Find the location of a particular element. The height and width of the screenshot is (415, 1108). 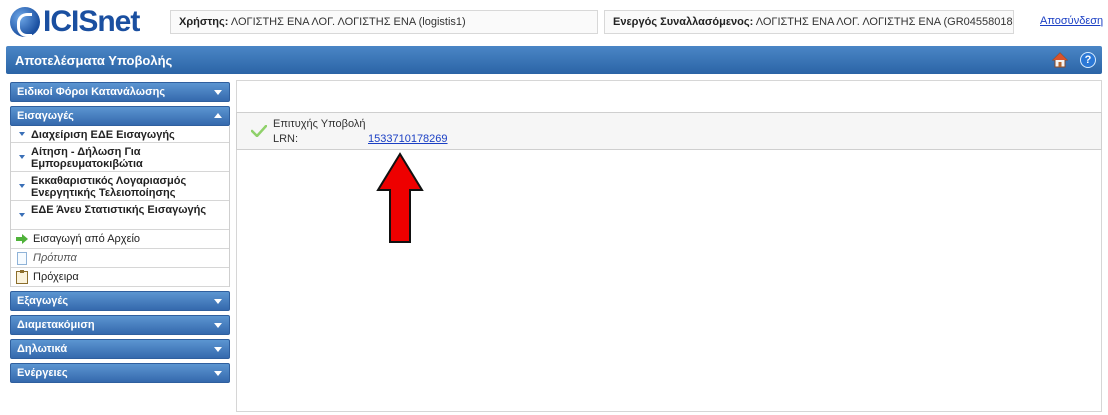

sidebar-section-transit: Διαμετακόμιση is located at coordinates (120, 325).